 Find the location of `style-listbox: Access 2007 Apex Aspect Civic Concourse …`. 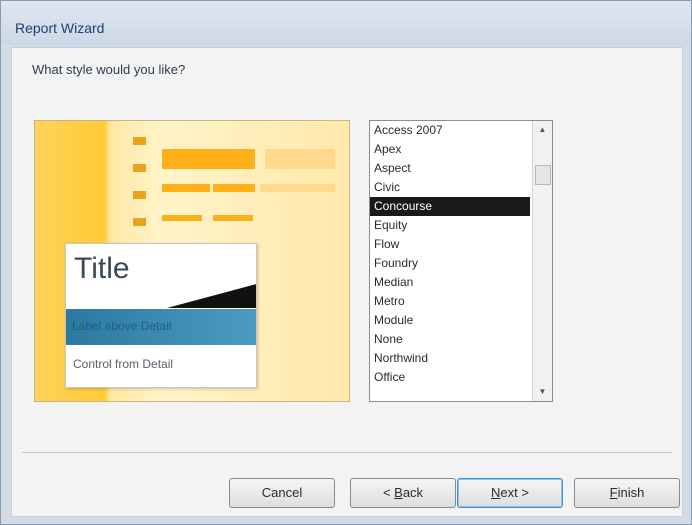

style-listbox: Access 2007 Apex Aspect Civic Concourse … is located at coordinates (461, 261).